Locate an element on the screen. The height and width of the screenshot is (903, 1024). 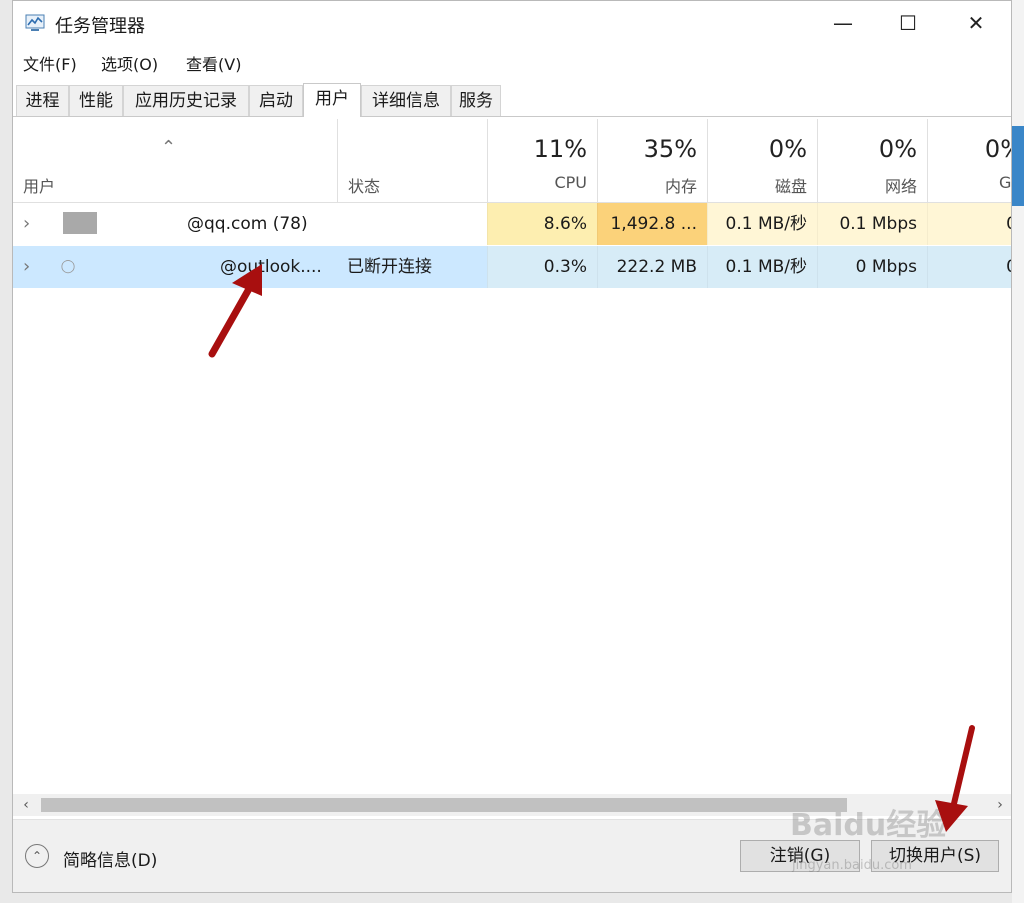
gpu-total: 0% is located at coordinates (997, 149).